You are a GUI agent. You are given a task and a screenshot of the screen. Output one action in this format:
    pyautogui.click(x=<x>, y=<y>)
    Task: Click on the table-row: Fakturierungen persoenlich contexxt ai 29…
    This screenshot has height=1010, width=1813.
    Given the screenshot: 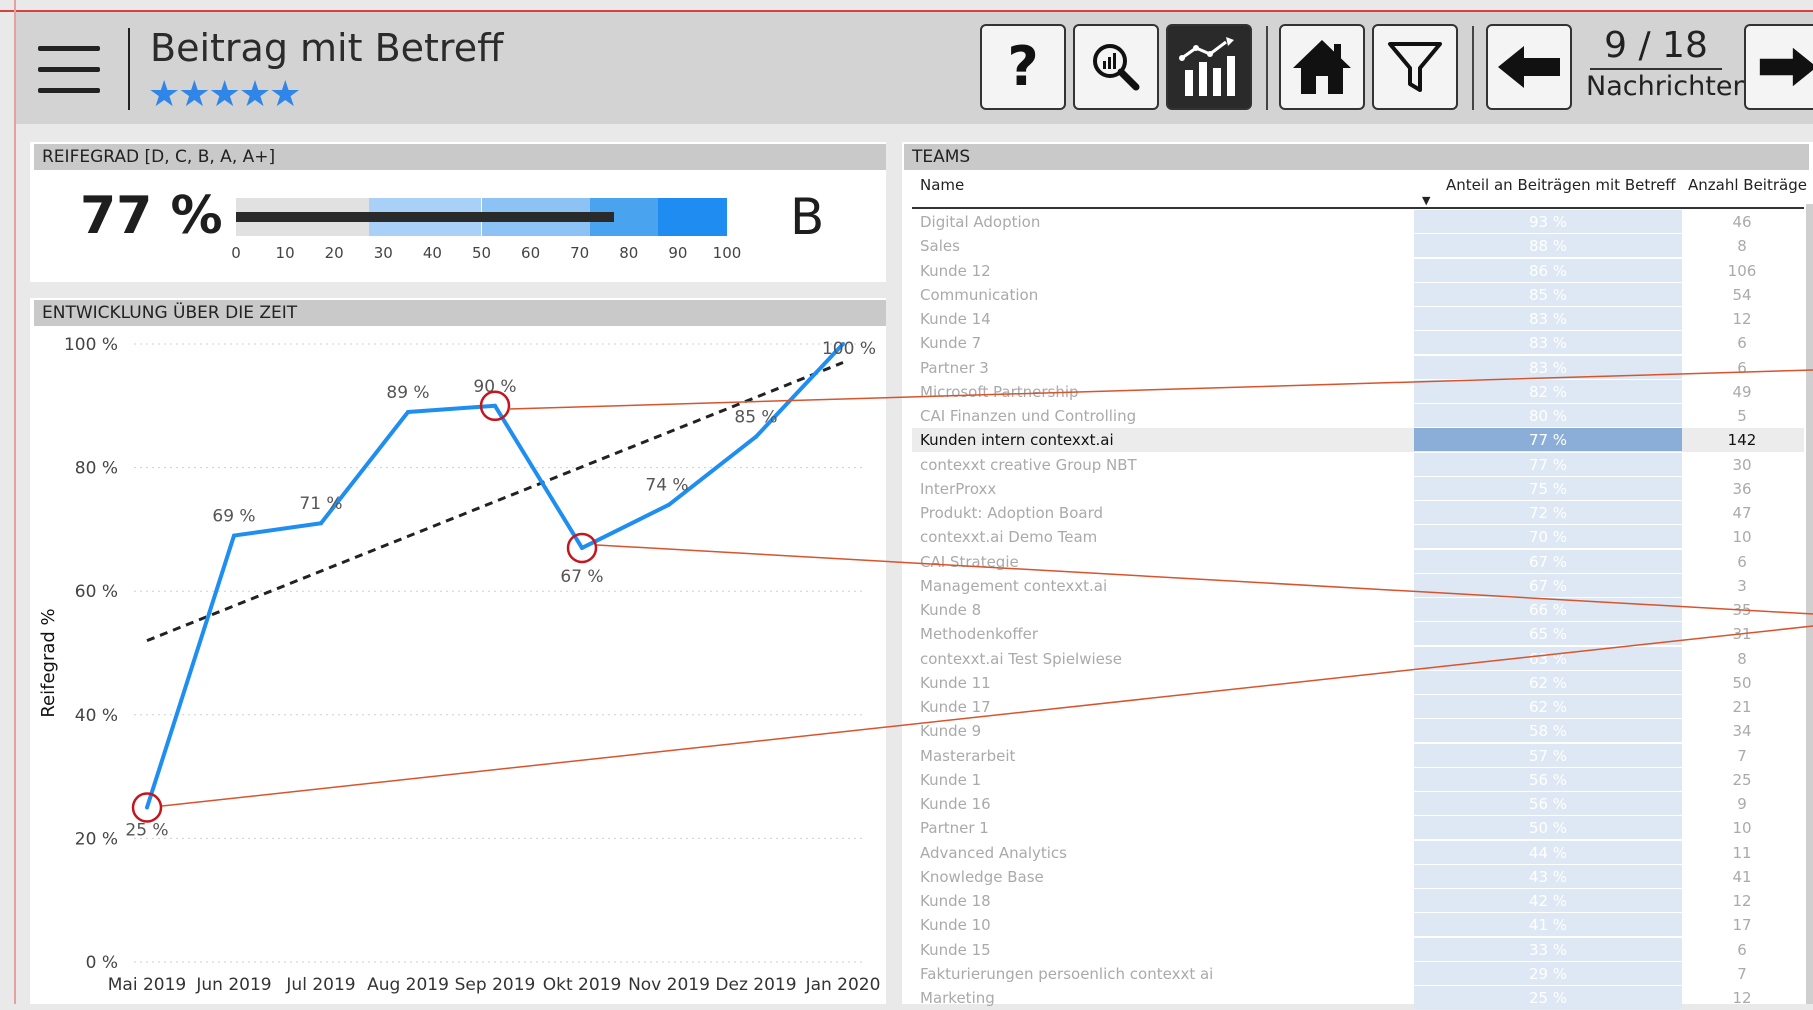 What is the action you would take?
    pyautogui.click(x=1358, y=973)
    